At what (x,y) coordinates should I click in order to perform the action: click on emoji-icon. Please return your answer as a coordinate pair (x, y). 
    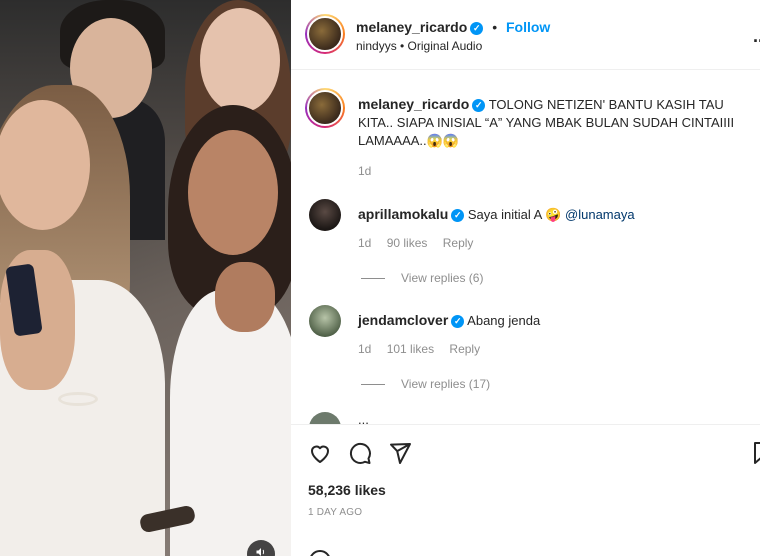
    Looking at the image, I should click on (320, 552).